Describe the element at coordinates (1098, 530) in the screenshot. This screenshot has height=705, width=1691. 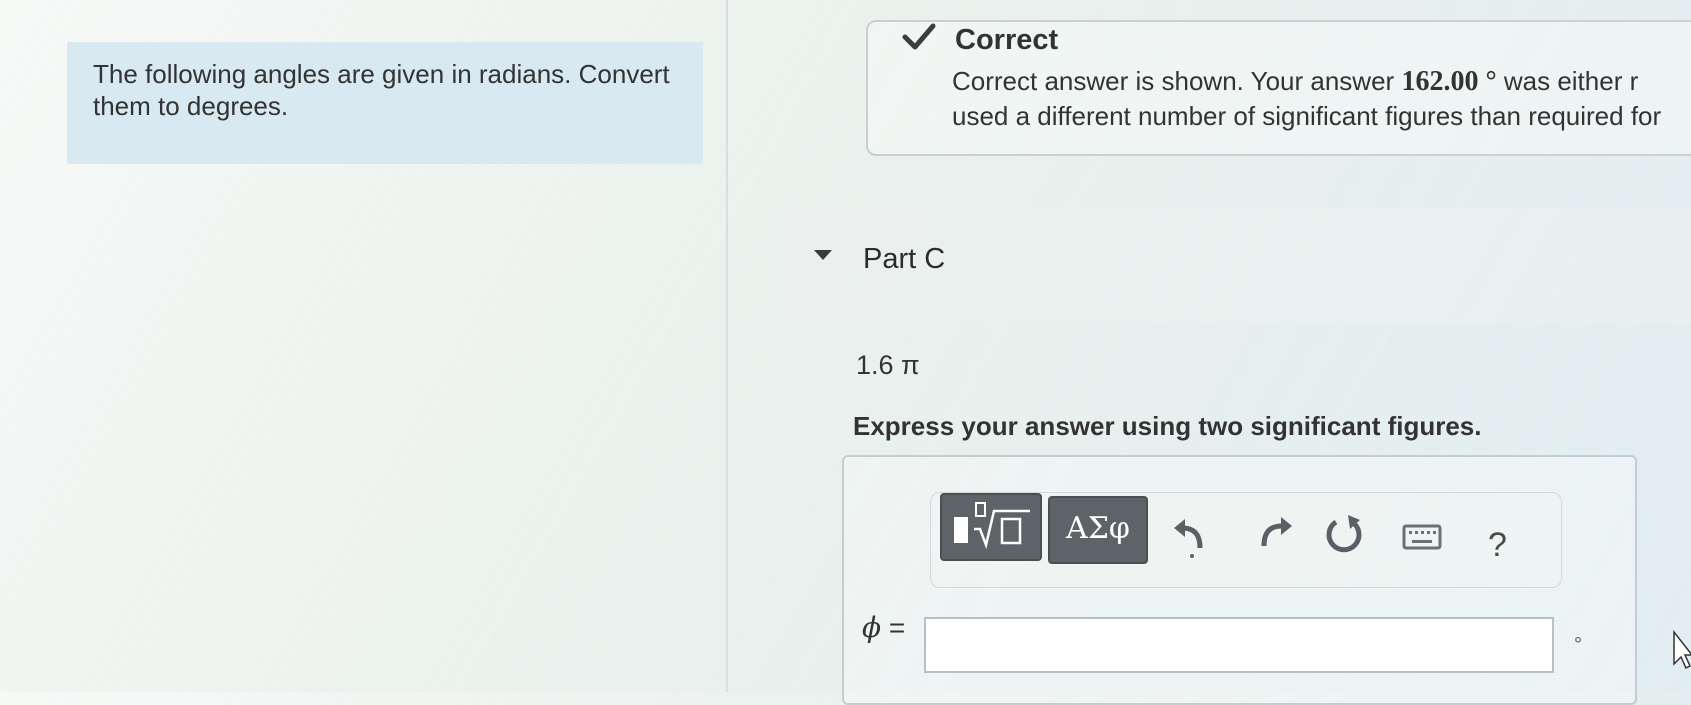
I see `symbols-button: ΑΣφ` at that location.